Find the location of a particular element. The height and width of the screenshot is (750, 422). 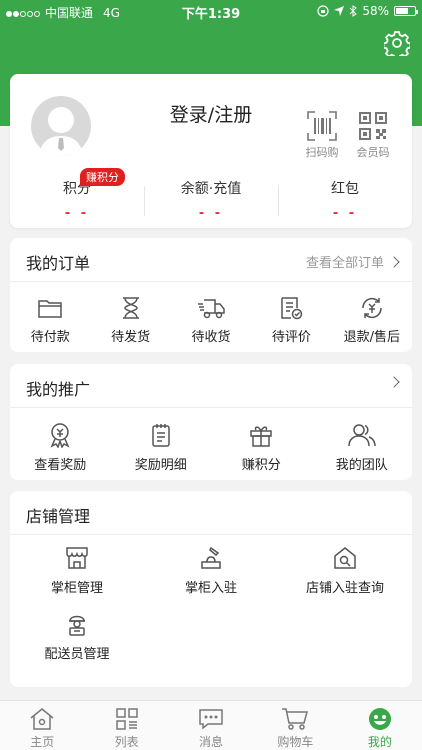

balance-stat: 余额·充值 - - is located at coordinates (211, 197).